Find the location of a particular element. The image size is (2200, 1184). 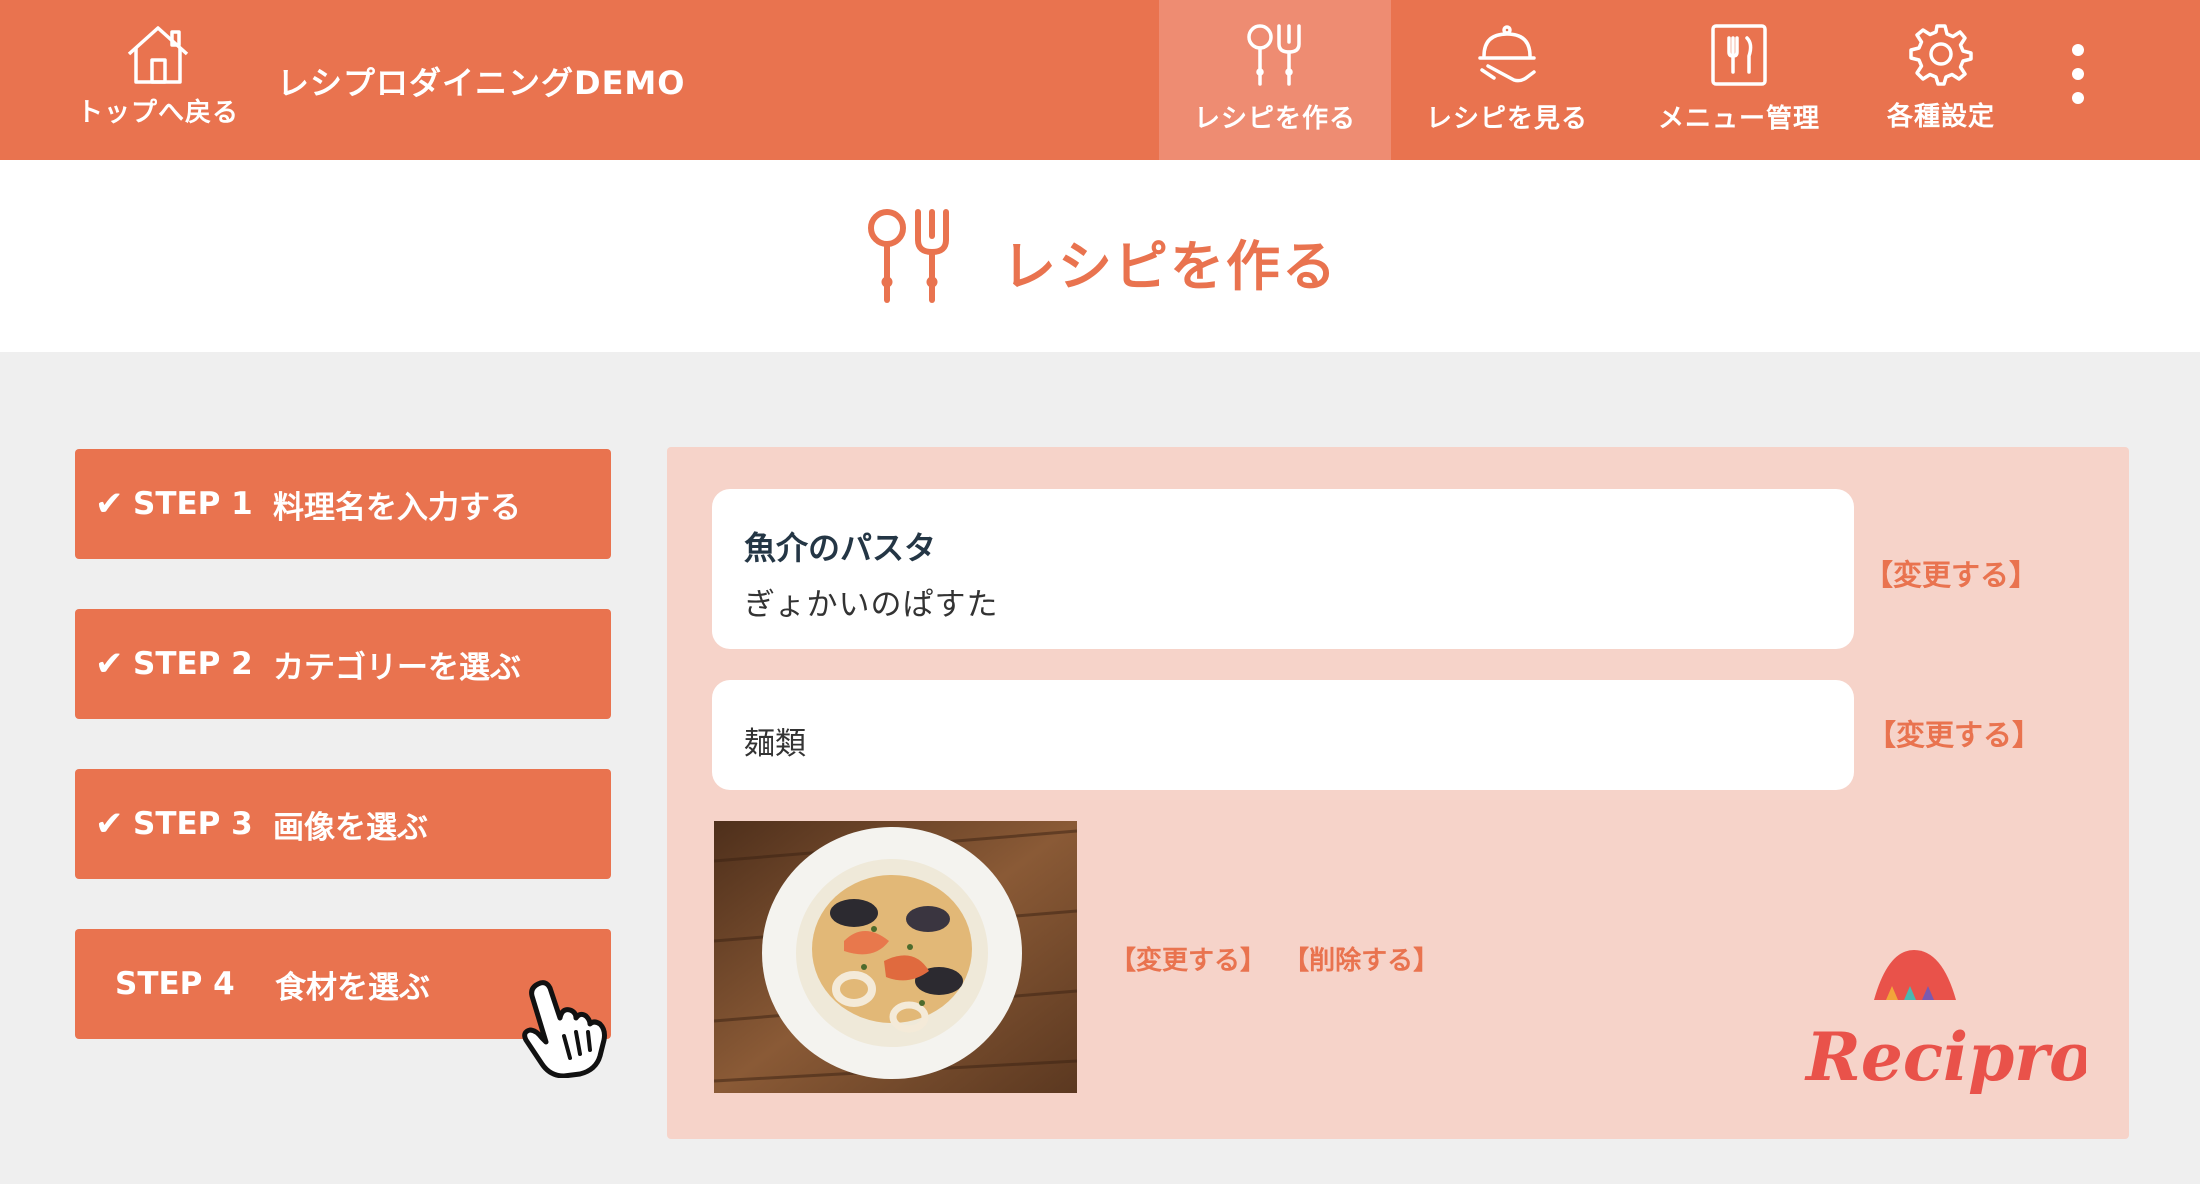

step-number: STEP 4 is located at coordinates (175, 984).